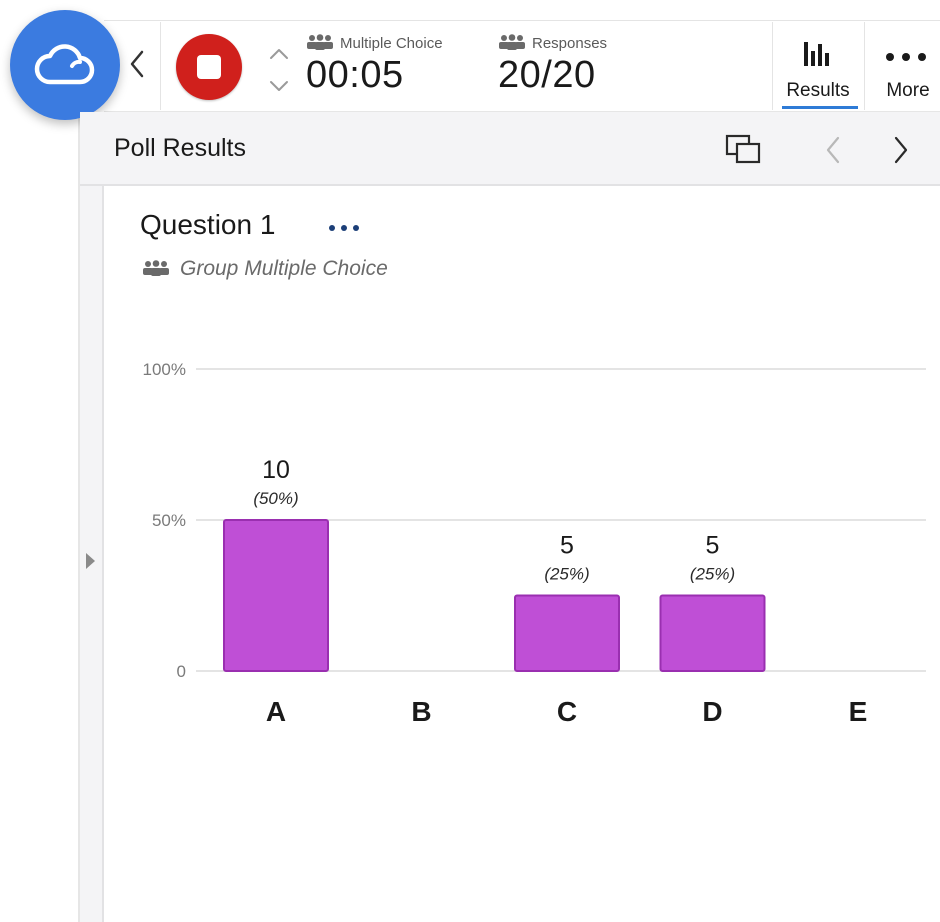 Image resolution: width=940 pixels, height=922 pixels. Describe the element at coordinates (818, 90) in the screenshot. I see `tab-results-label: Results` at that location.